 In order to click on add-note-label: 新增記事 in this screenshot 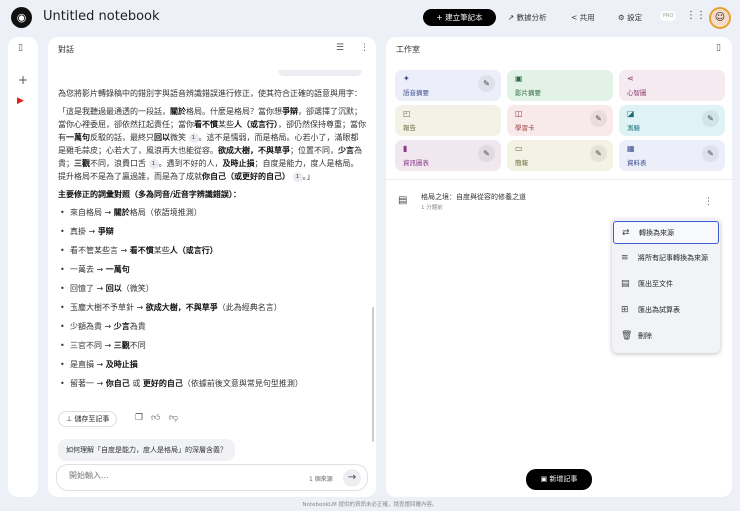, I will do `click(563, 479)`.